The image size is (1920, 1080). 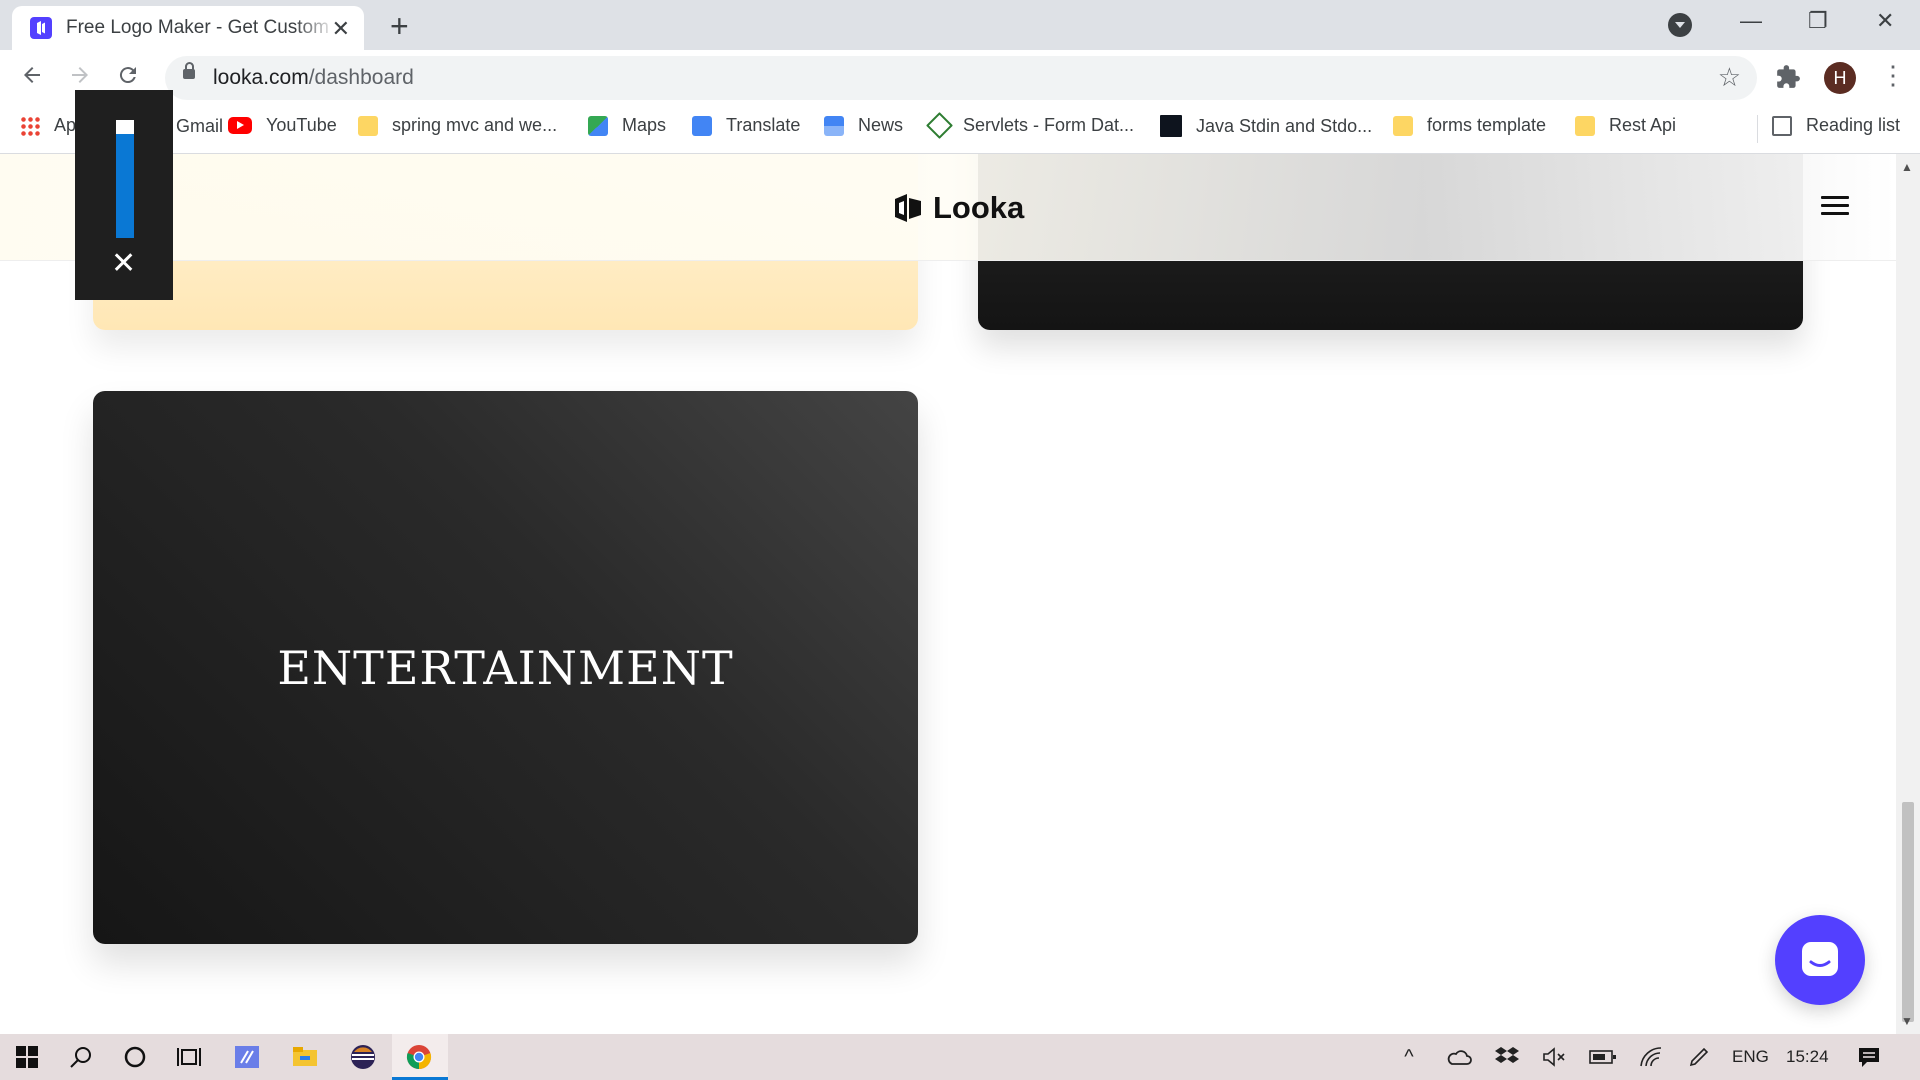 I want to click on url-text: looka.com/dashboard, so click(x=313, y=77).